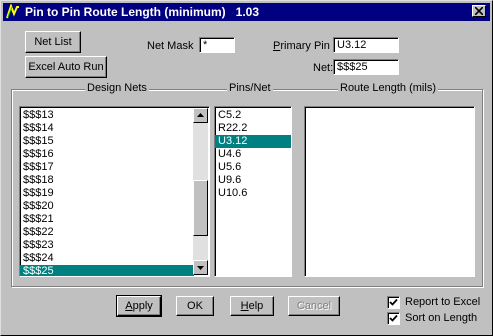 The height and width of the screenshot is (336, 493). Describe the element at coordinates (253, 141) in the screenshot. I see `pin-item: U3.12` at that location.